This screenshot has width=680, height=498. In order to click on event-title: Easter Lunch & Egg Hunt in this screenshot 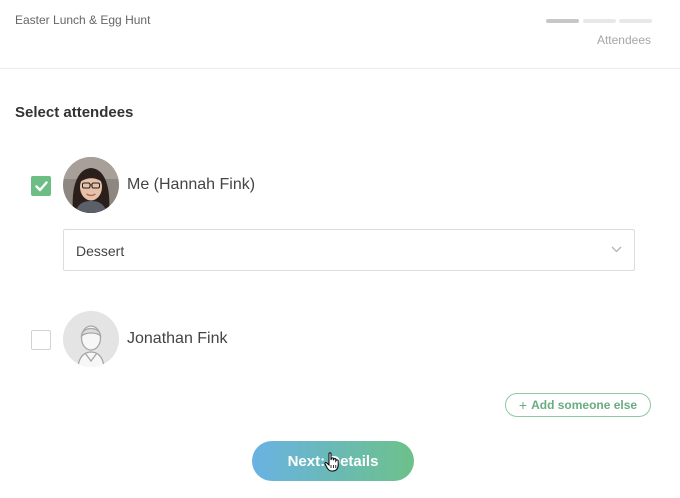, I will do `click(83, 20)`.